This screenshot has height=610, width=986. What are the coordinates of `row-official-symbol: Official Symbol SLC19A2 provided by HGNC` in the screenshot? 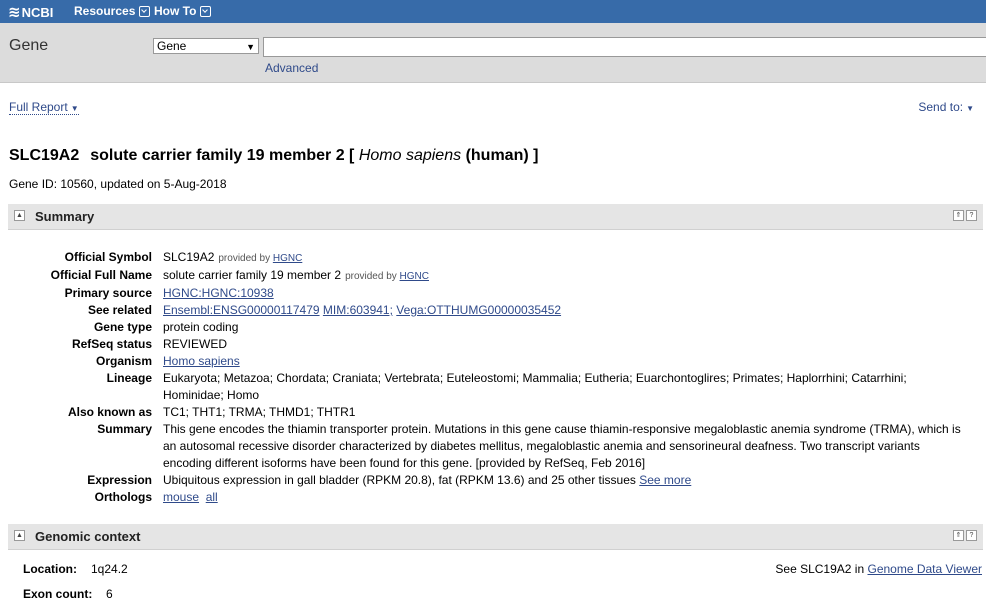 It's located at (493, 258).